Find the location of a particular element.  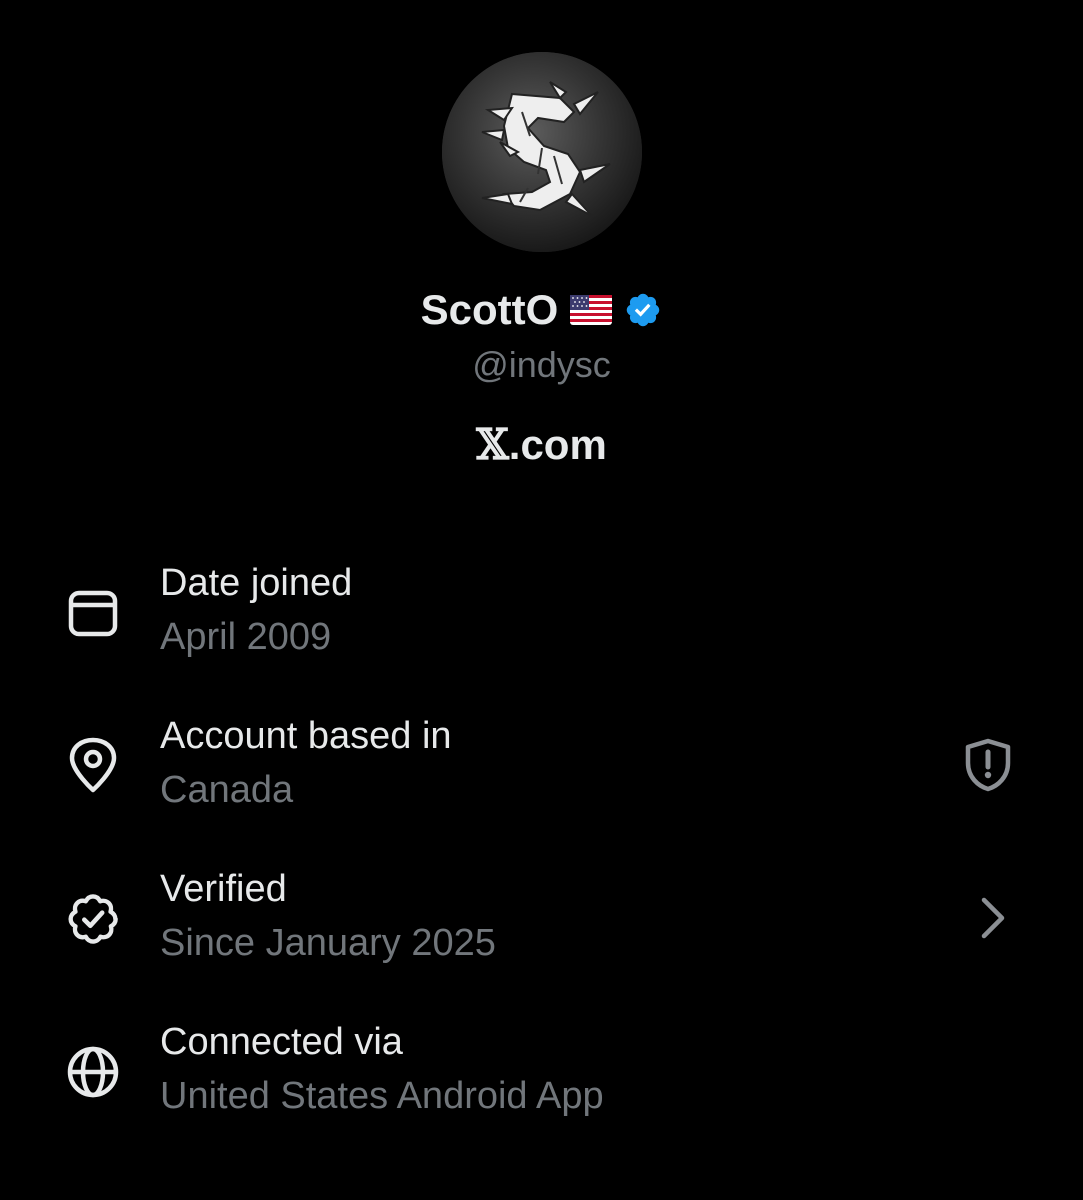

date-joined-value: April 2009 is located at coordinates (246, 637).